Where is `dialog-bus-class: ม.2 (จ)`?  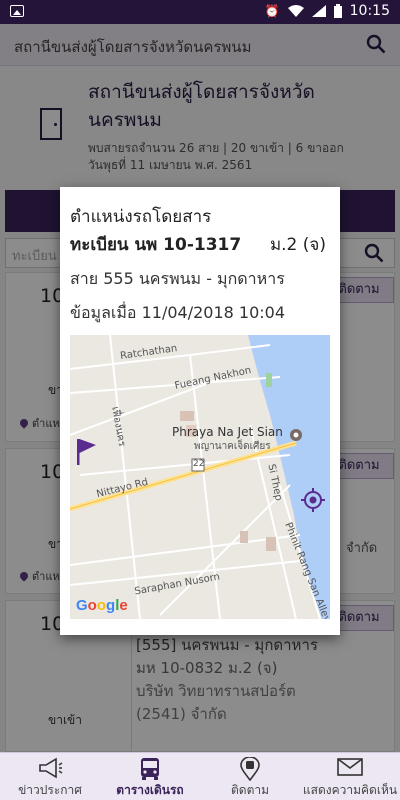
dialog-bus-class: ม.2 (จ) is located at coordinates (297, 245).